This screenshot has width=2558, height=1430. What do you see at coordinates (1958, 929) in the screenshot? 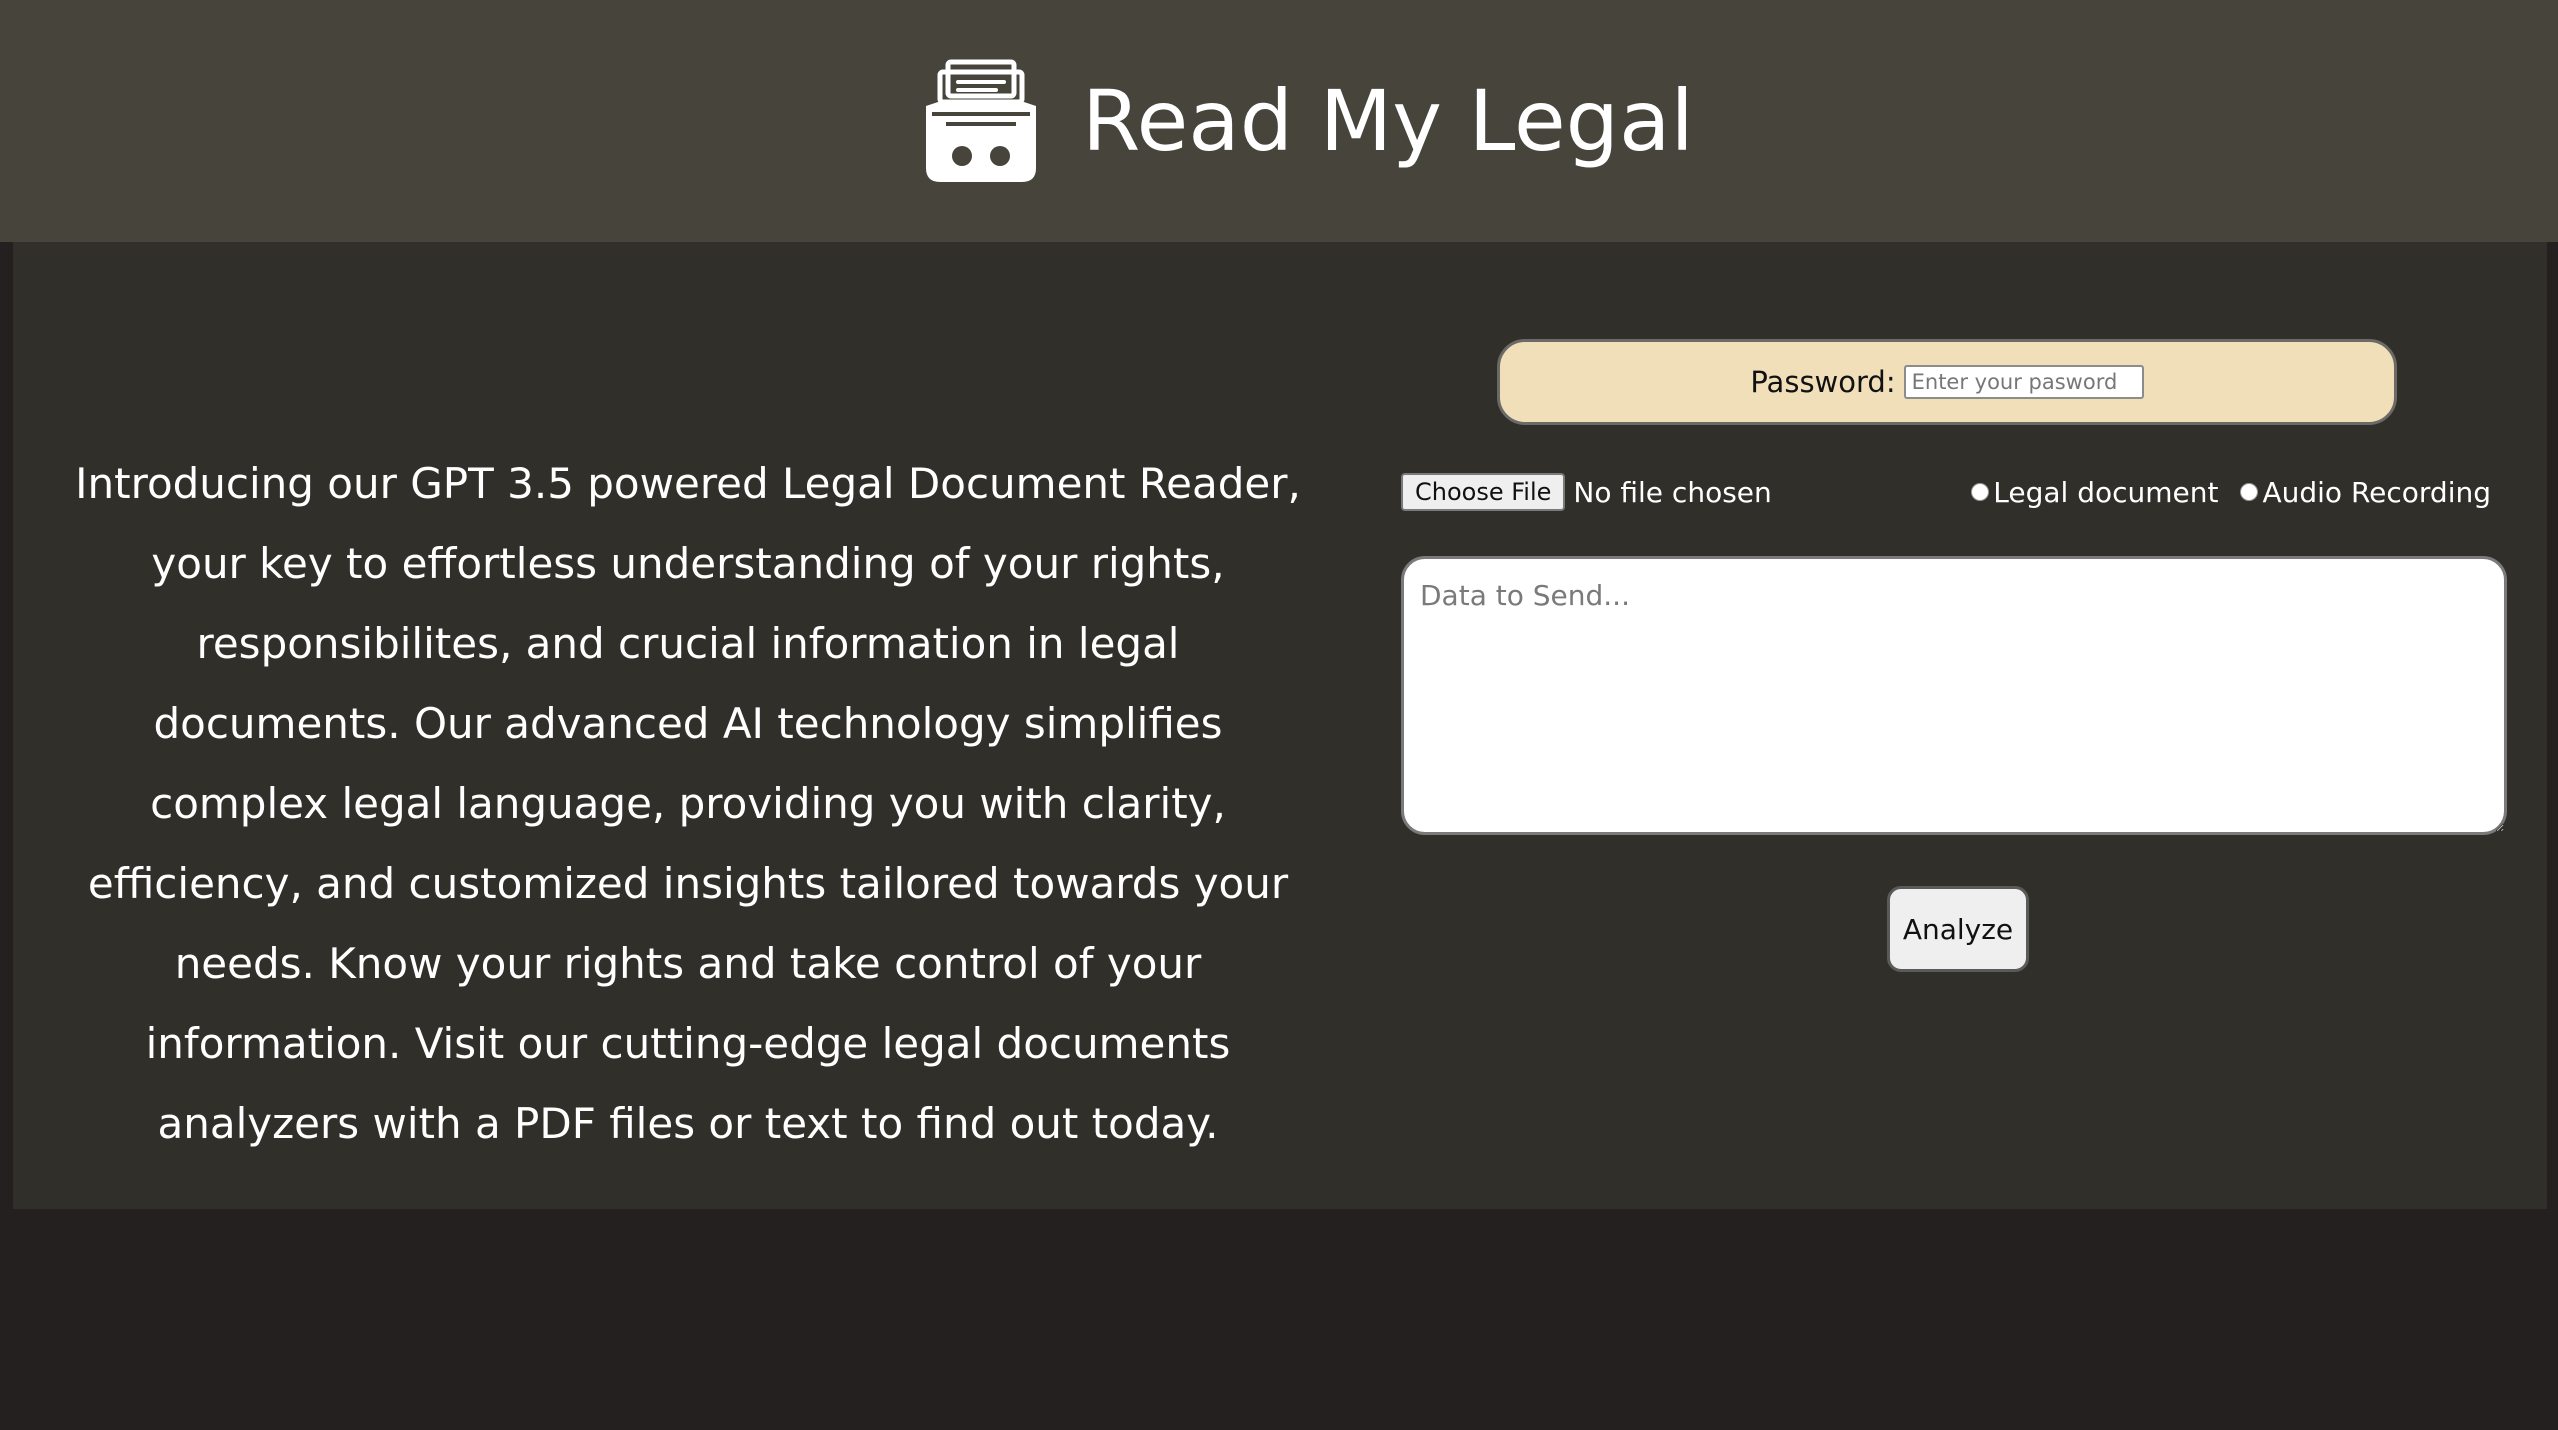
I see `analyze-button: Analyze` at bounding box center [1958, 929].